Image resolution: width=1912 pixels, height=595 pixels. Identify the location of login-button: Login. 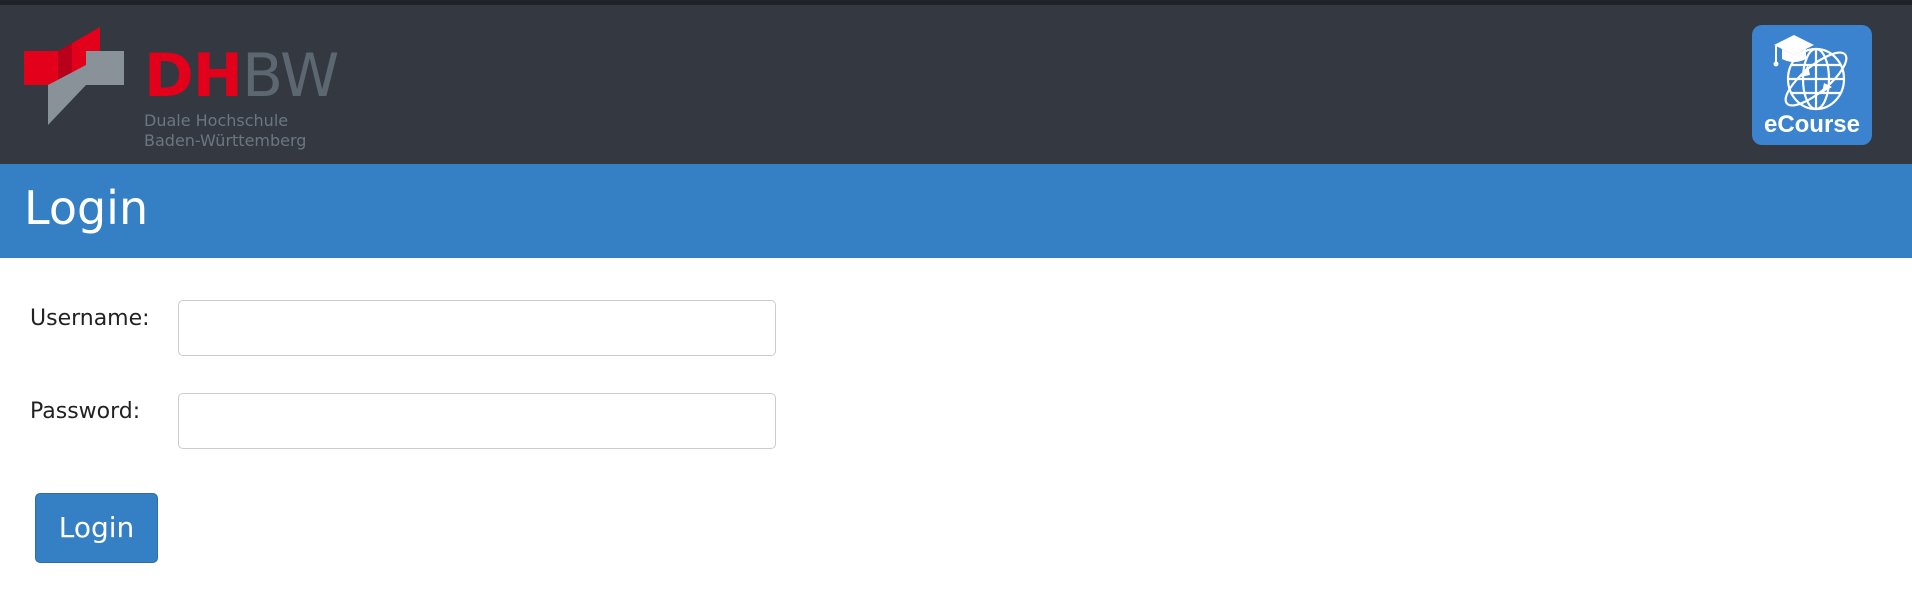
(96, 528).